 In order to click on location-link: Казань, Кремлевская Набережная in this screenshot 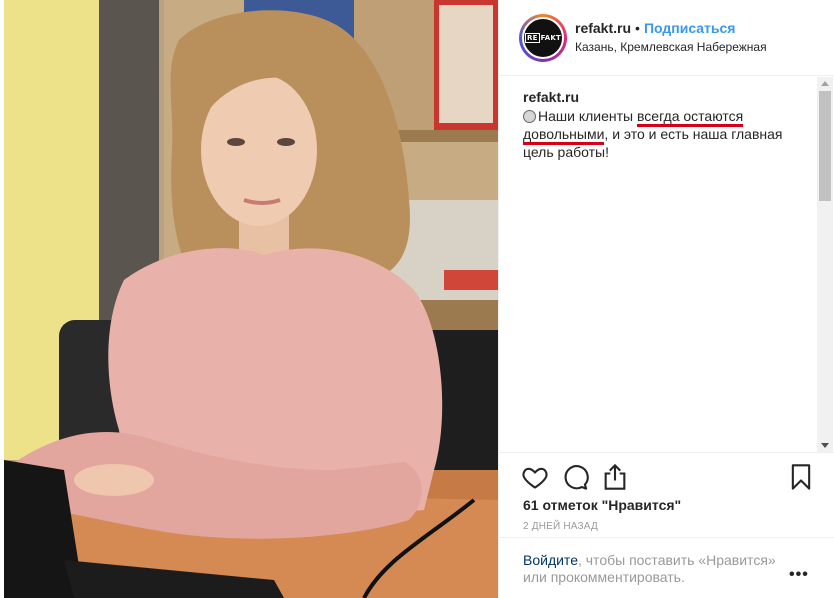, I will do `click(671, 47)`.